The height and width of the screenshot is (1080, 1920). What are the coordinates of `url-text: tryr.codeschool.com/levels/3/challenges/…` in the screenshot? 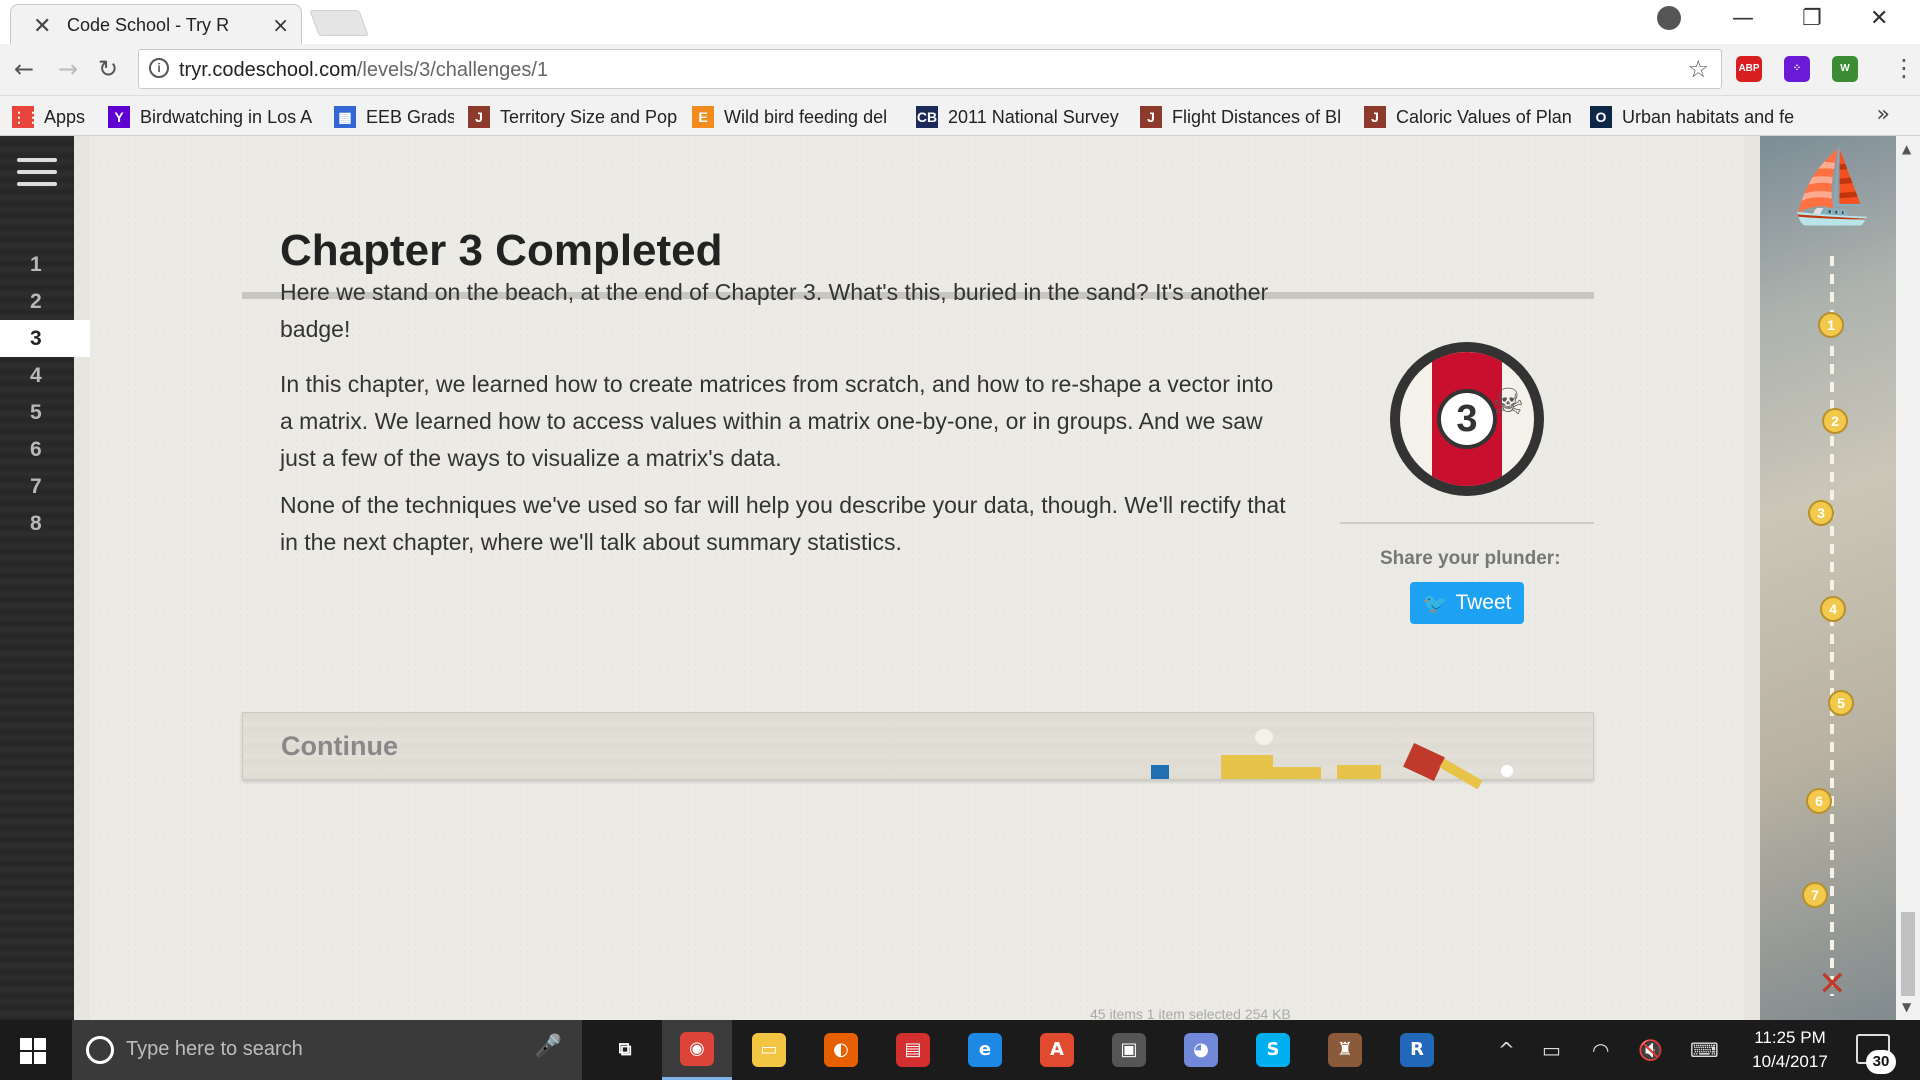 It's located at (363, 70).